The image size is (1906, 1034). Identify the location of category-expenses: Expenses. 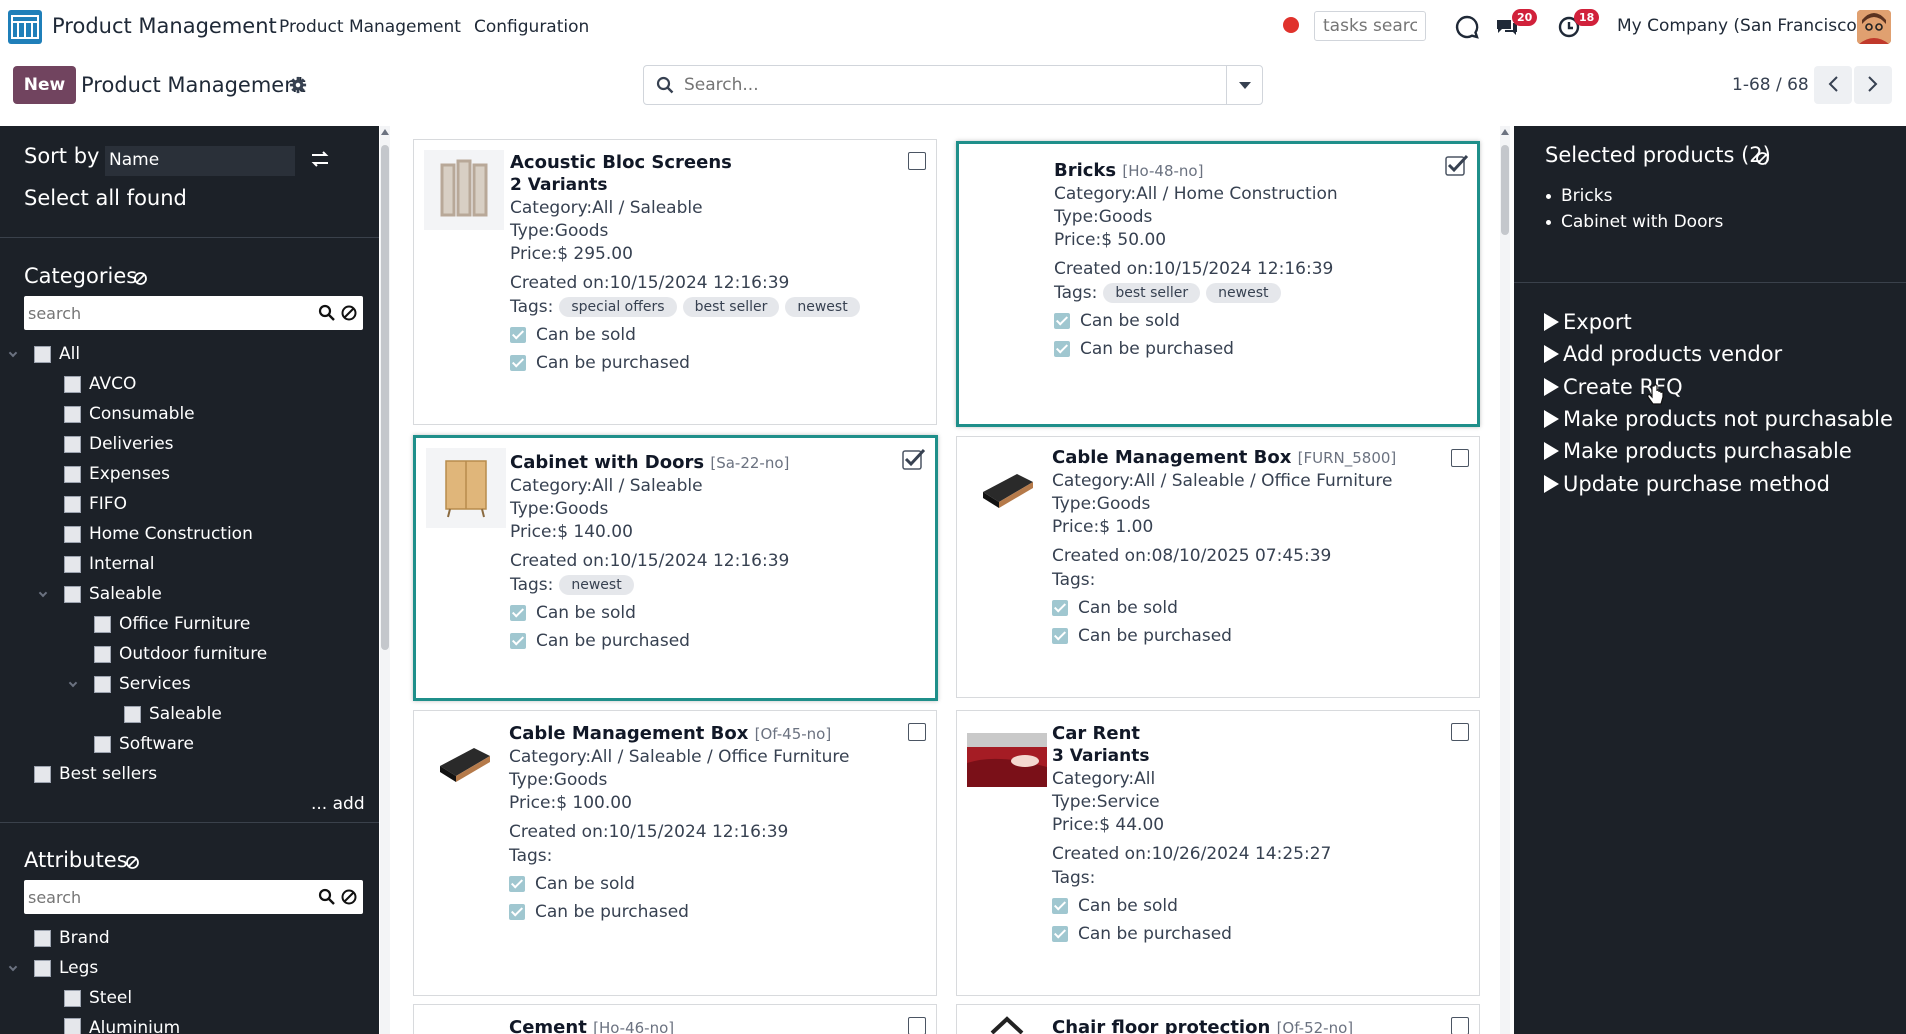
(117, 474).